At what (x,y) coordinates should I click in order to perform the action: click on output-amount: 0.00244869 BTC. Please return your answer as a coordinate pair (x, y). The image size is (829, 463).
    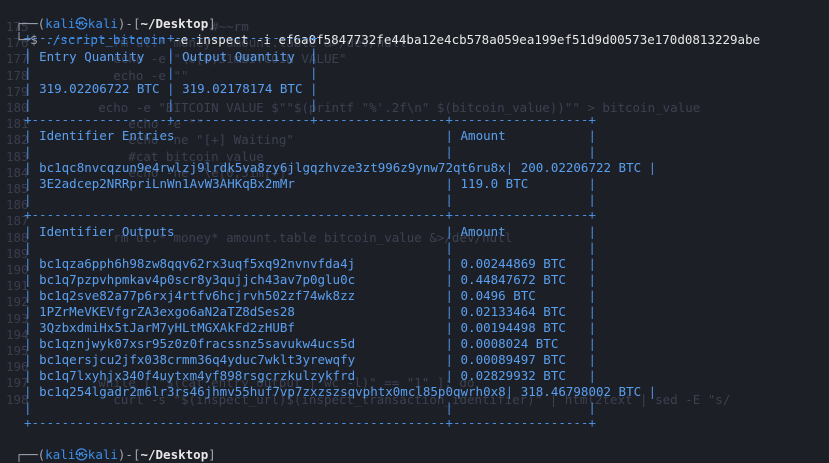
    Looking at the image, I should click on (524, 263).